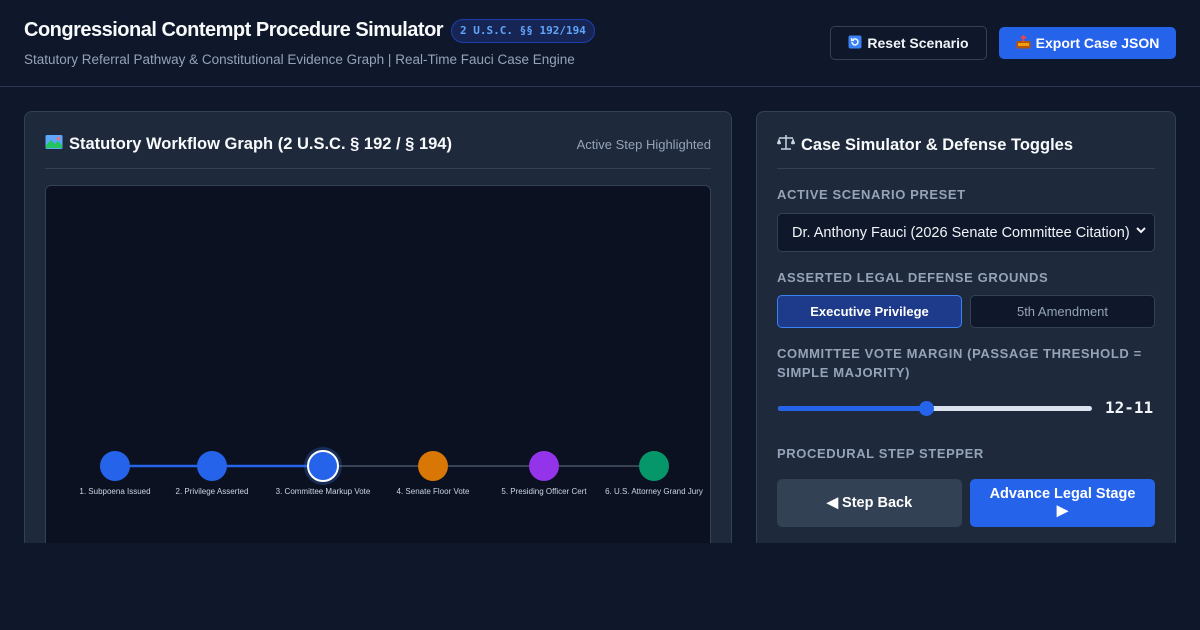  Describe the element at coordinates (1062, 503) in the screenshot. I see `advance-legal-stage-button: Advance Legal Stage ▶` at that location.